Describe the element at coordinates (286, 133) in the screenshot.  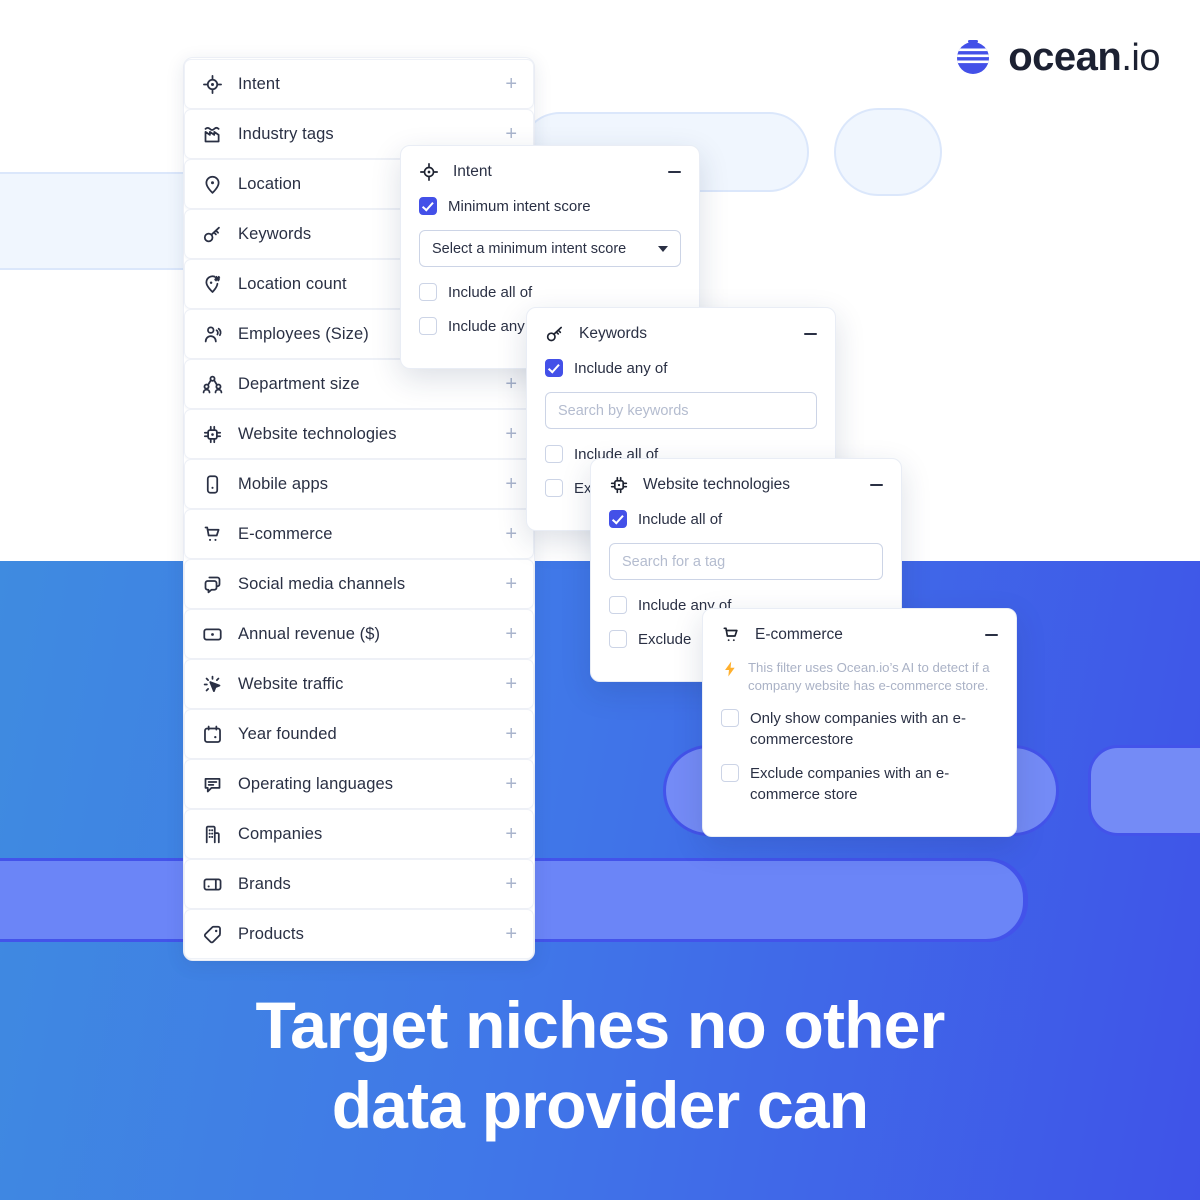
I see `filter-row-label: Industry tags` at that location.